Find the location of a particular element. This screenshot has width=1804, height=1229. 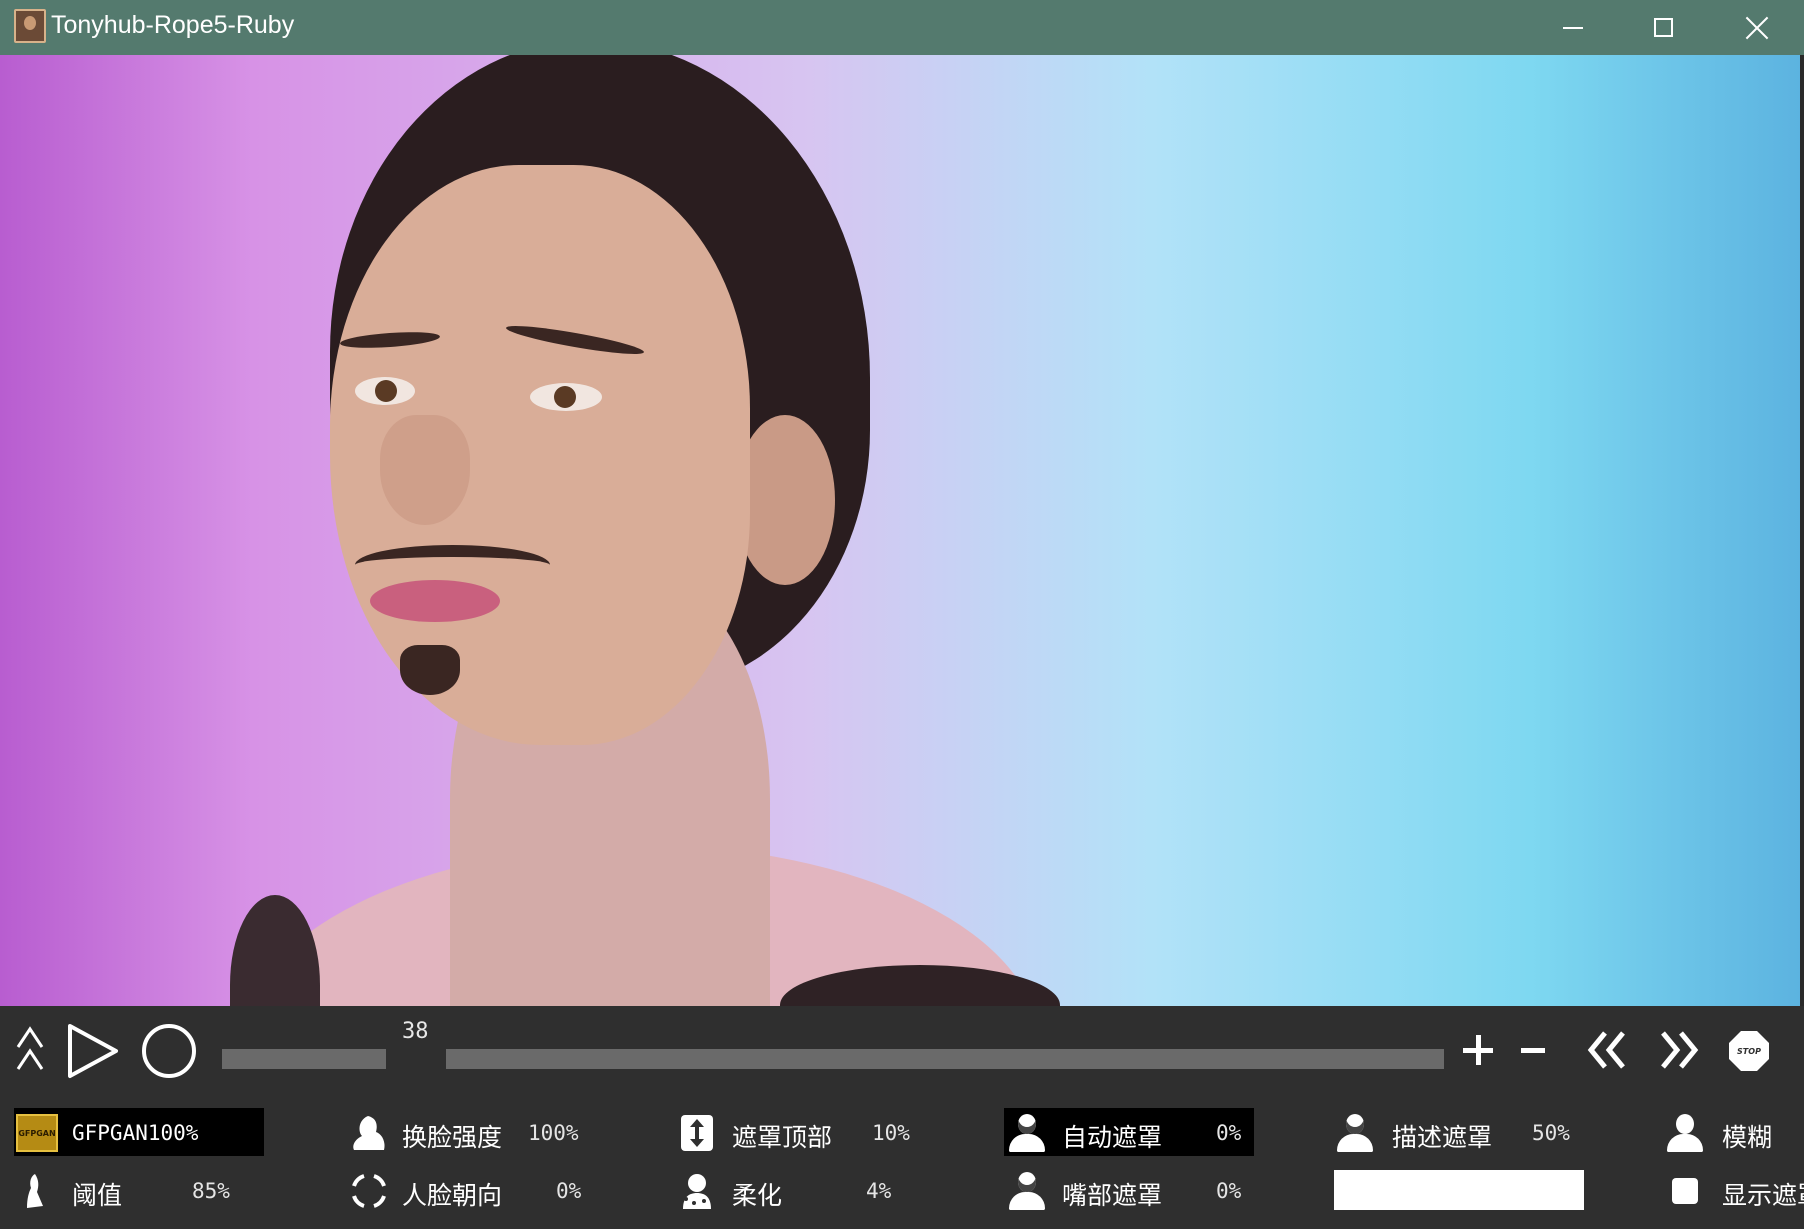

volume-slider is located at coordinates (304, 1059).